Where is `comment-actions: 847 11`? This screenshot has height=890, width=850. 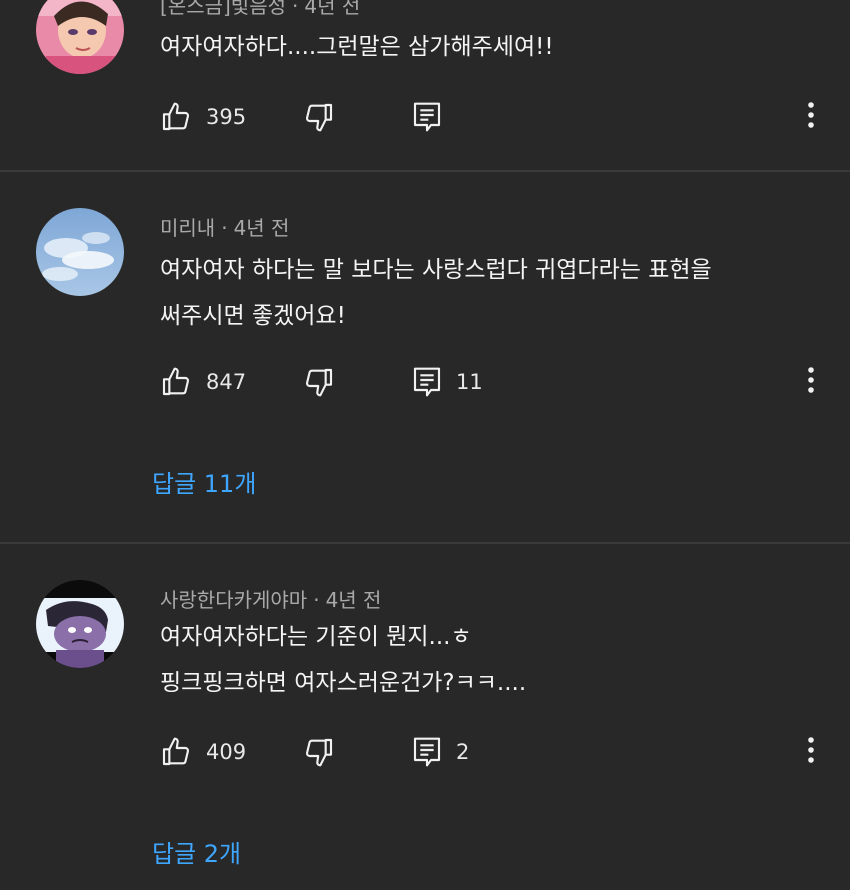
comment-actions: 847 11 is located at coordinates (425, 382).